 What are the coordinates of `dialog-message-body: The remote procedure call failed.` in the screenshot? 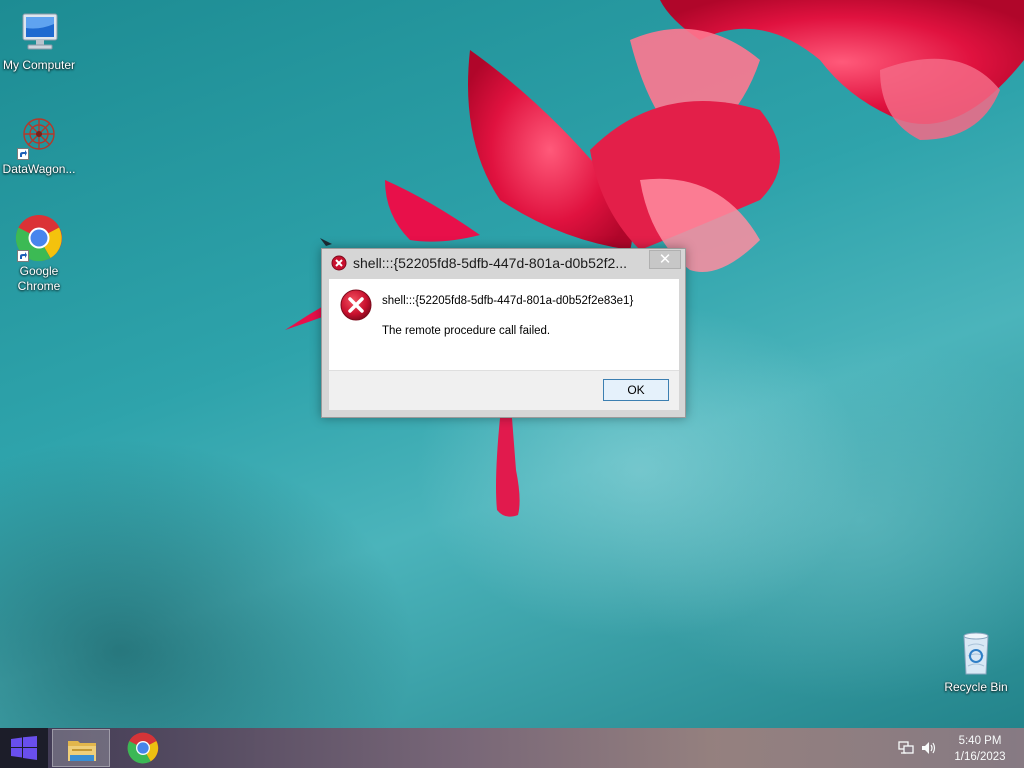 It's located at (466, 331).